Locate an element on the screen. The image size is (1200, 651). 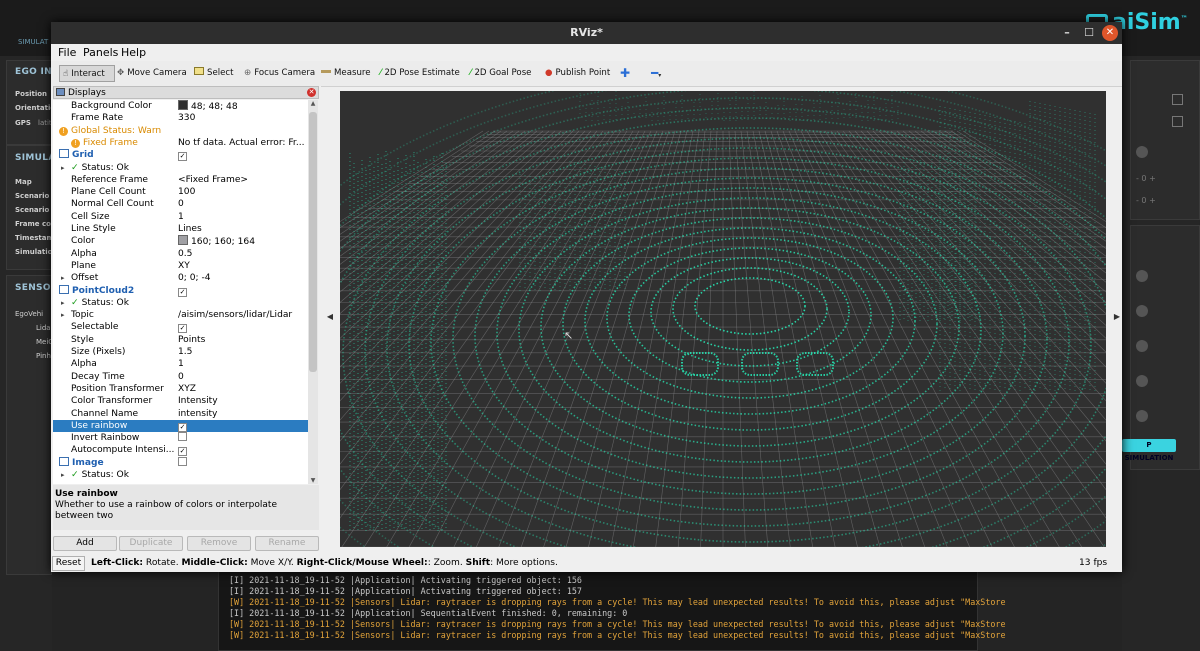
remove-tool-button: ━▾ is located at coordinates (656, 73).